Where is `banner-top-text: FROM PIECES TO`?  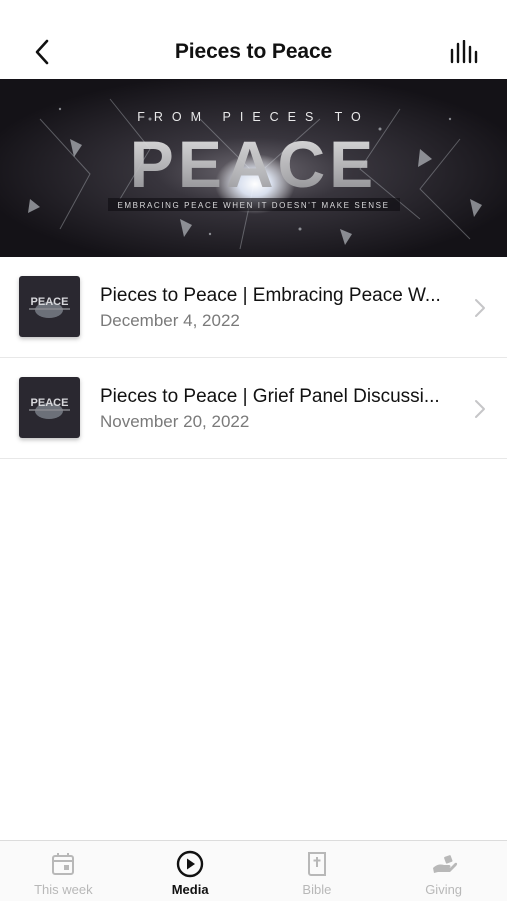
banner-top-text: FROM PIECES TO is located at coordinates (253, 117).